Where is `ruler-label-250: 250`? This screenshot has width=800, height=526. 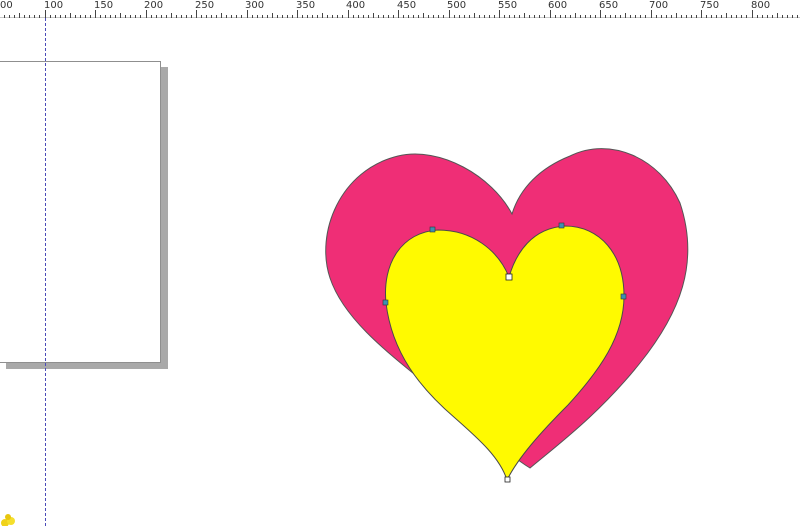 ruler-label-250: 250 is located at coordinates (205, 5).